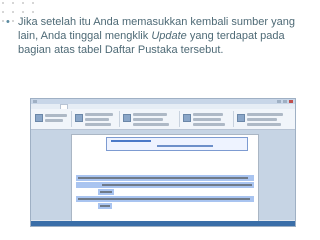 This screenshot has width=320, height=240. Describe the element at coordinates (39, 118) in the screenshot. I see `toc-icon` at that location.